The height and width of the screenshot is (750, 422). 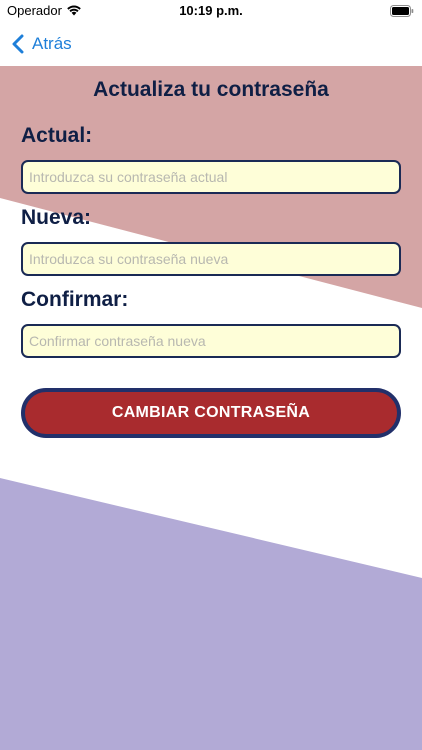 What do you see at coordinates (211, 259) in the screenshot?
I see `new-password-input` at bounding box center [211, 259].